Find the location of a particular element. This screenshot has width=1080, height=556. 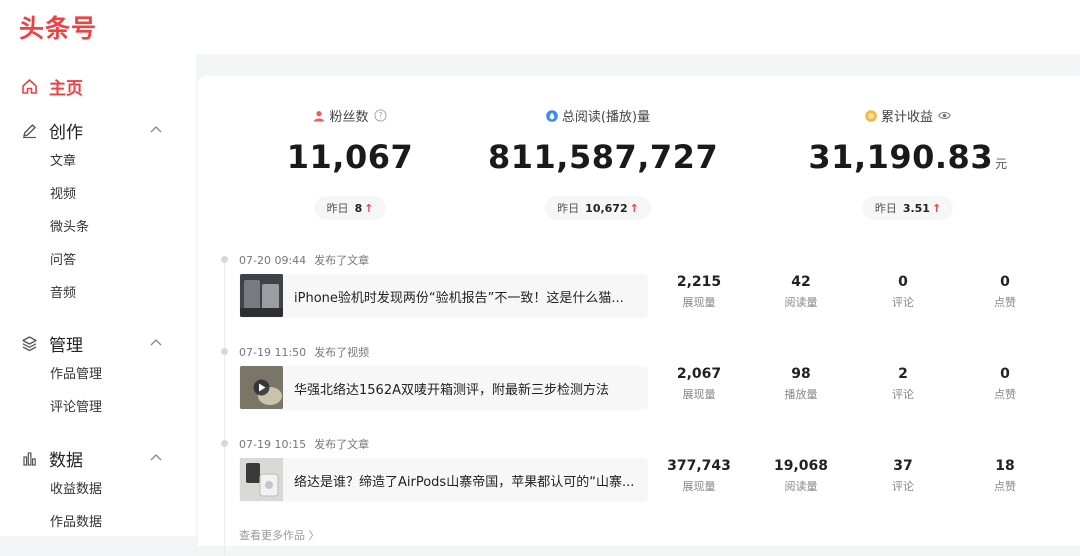

sidebar-group-data: 数据 收益数据 作品数据 is located at coordinates (98, 491).